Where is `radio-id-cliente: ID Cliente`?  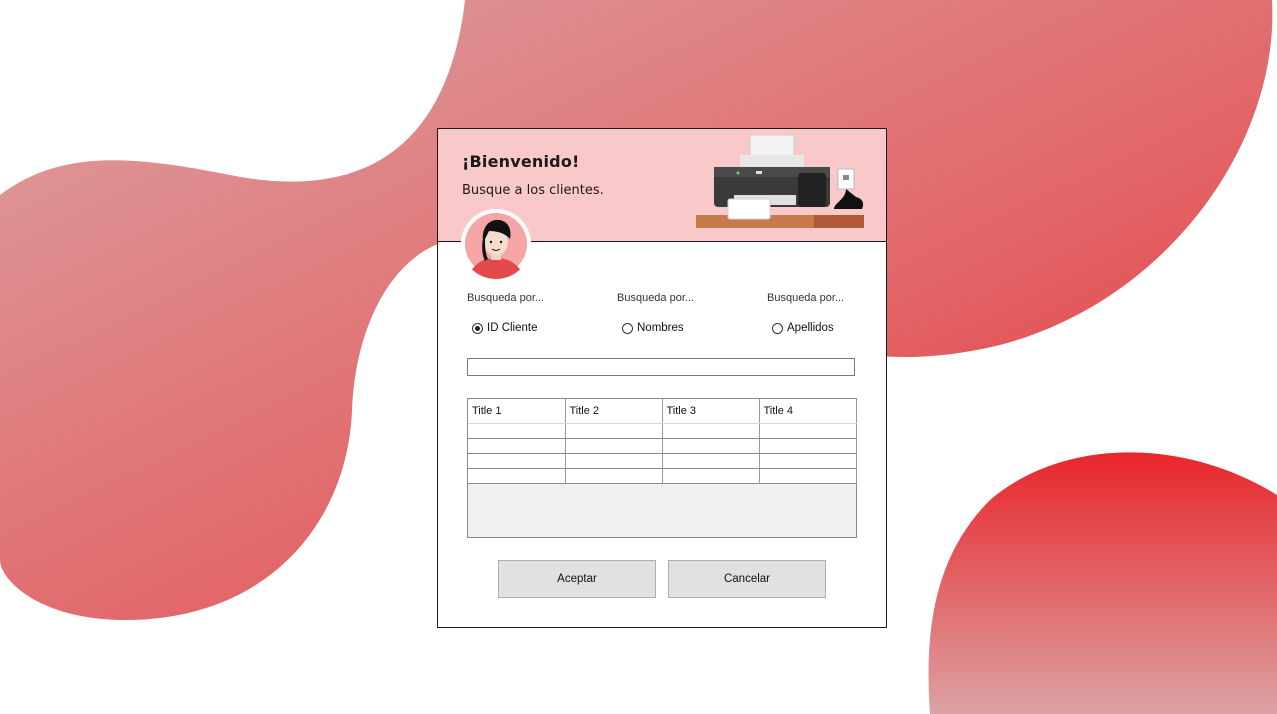 radio-id-cliente: ID Cliente is located at coordinates (505, 328).